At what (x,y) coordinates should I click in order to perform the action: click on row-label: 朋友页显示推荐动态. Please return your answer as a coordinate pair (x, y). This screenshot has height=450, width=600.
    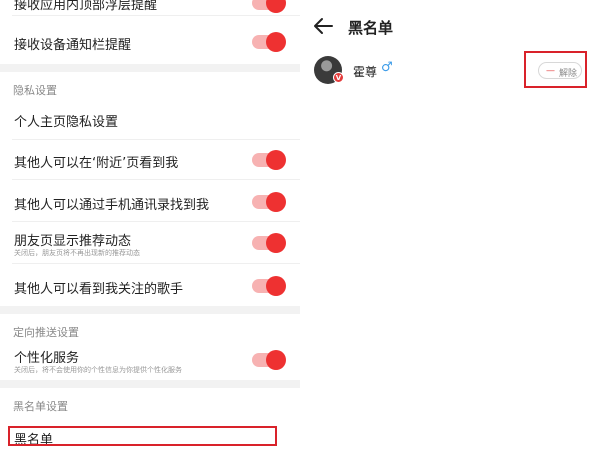
    Looking at the image, I should click on (73, 241).